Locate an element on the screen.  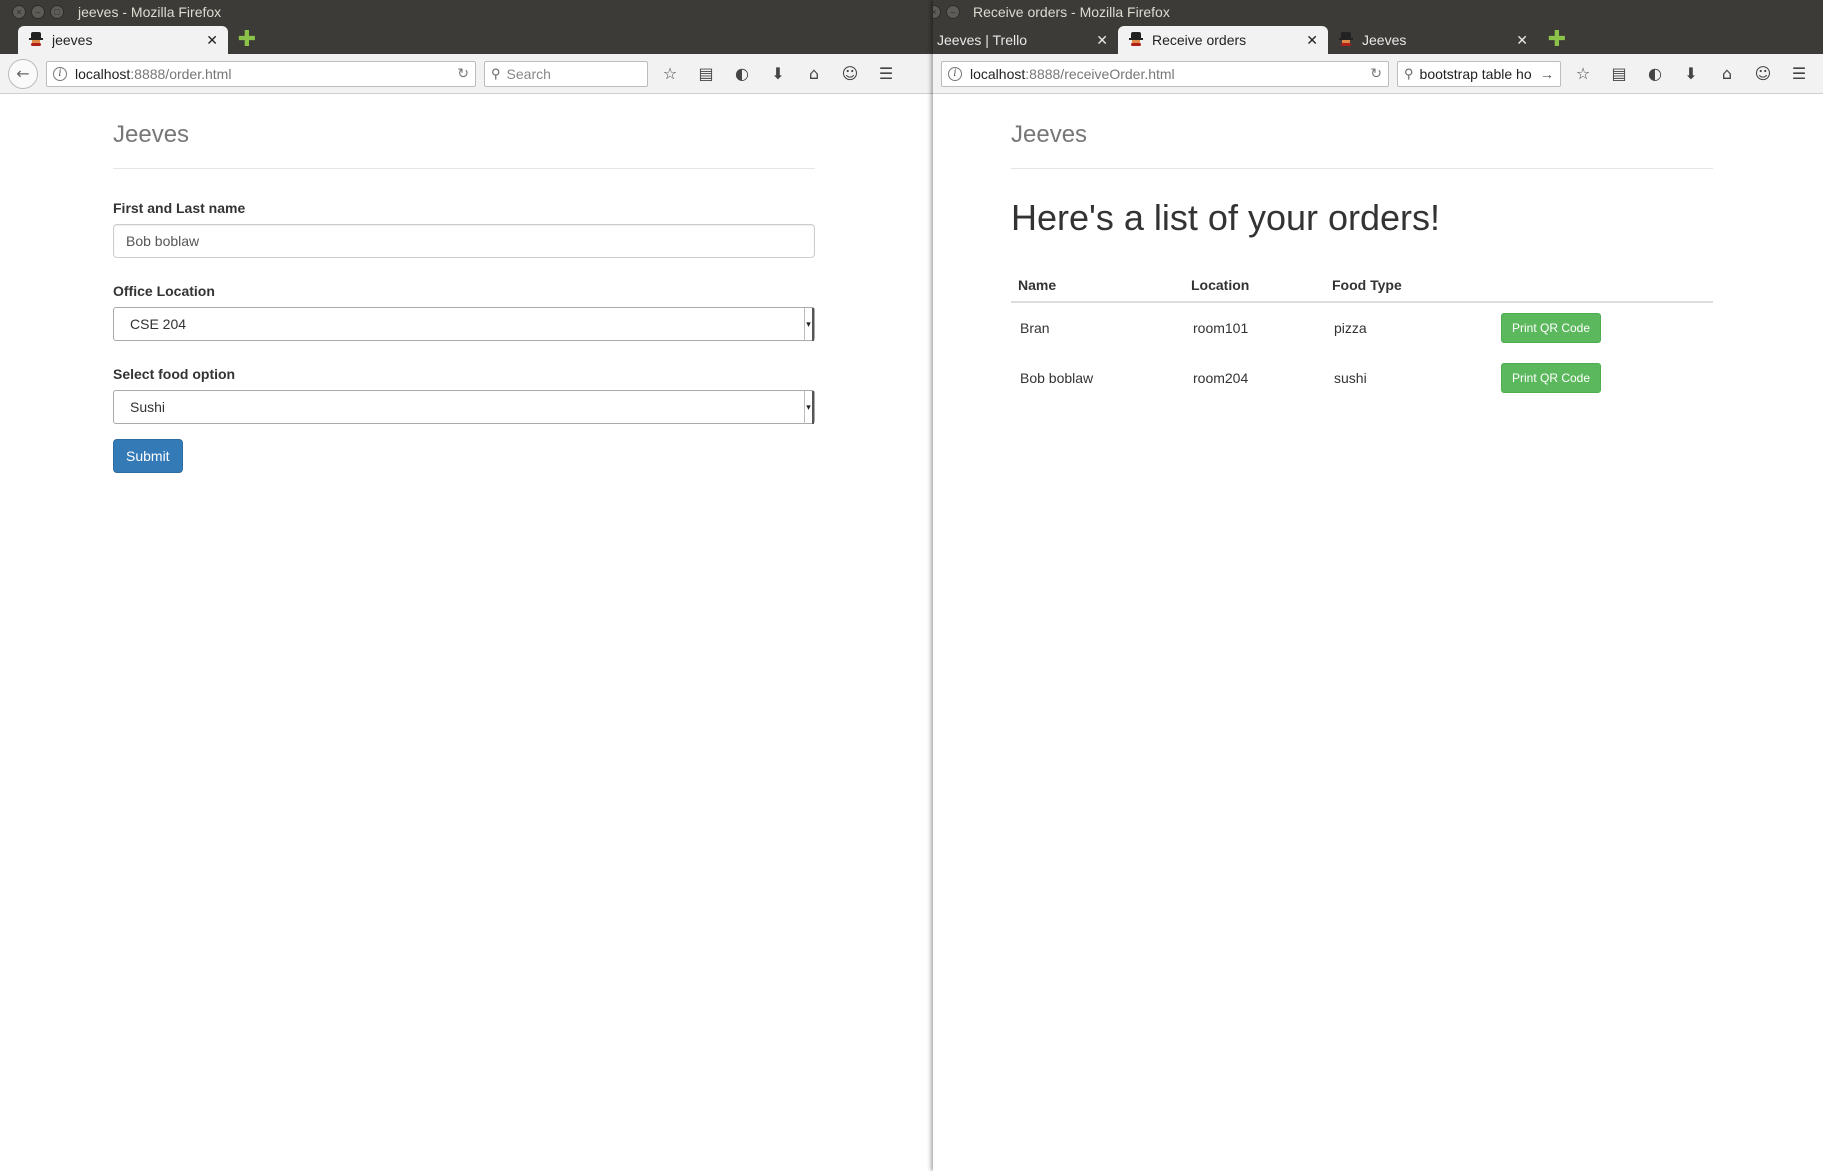
tab-label: jeeves is located at coordinates (72, 40).